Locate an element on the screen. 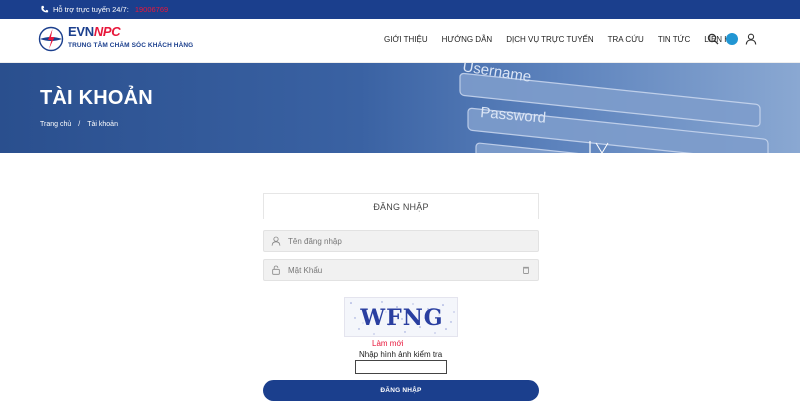 This screenshot has width=800, height=412. username-input is located at coordinates (413, 241).